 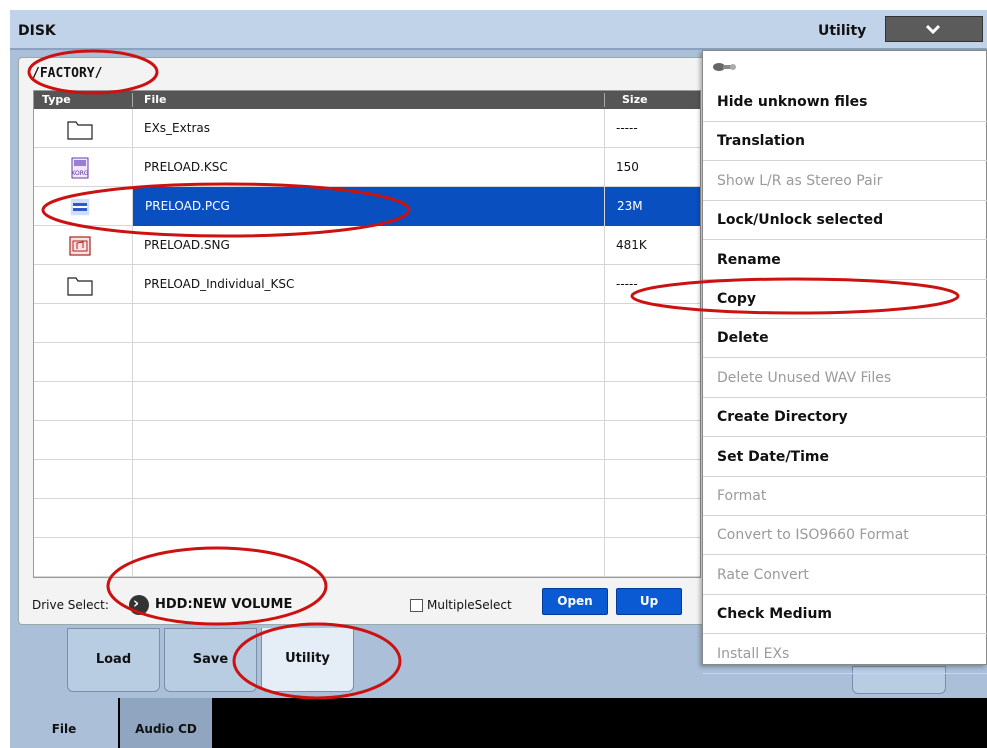 I want to click on table-row: PRELOAD.PCG 23M, so click(x=367, y=206).